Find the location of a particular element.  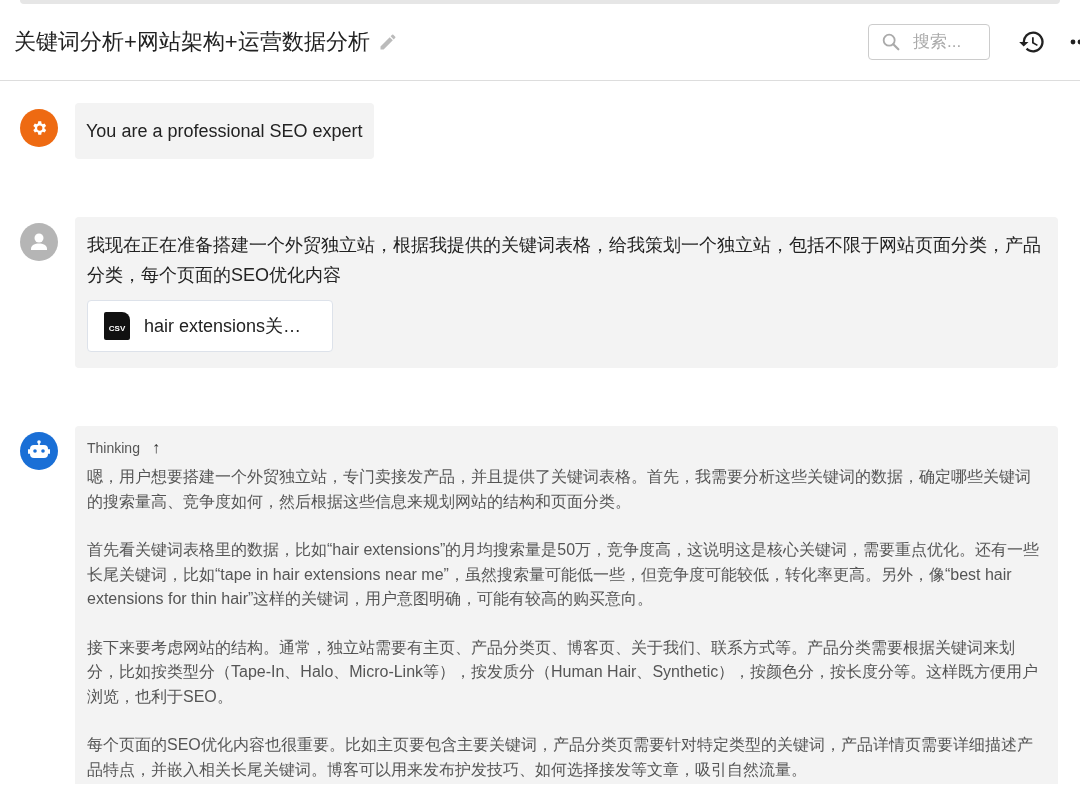

thinking-paragraph: 首先看关键词表格里的数据，比如“hair extensions”的月均搜索量是50万，竞争度高，这说明这是核心关键词，需要重点优化。还有一些长尾关键词，比如“tape in hair extensions near me”，虽然搜索量可能低一些，但竞争度可能较低，转化率更高。另外，像“best hair extensions for thin hair”这样的关键词，用户意图明确，可能有较高的购买意向。 is located at coordinates (564, 574).